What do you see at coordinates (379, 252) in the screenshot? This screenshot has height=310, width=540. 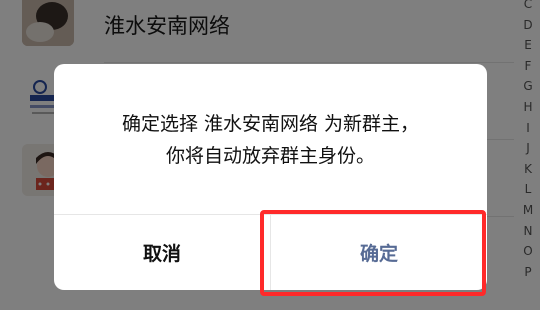 I see `confirm-button: 确定` at bounding box center [379, 252].